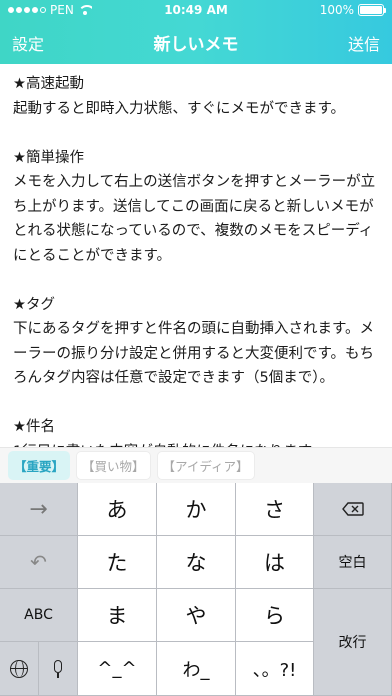  Describe the element at coordinates (196, 32) in the screenshot. I see `navigation-bar: PEN 10:49 AM 100% 設定 新しいメモ 送信` at that location.